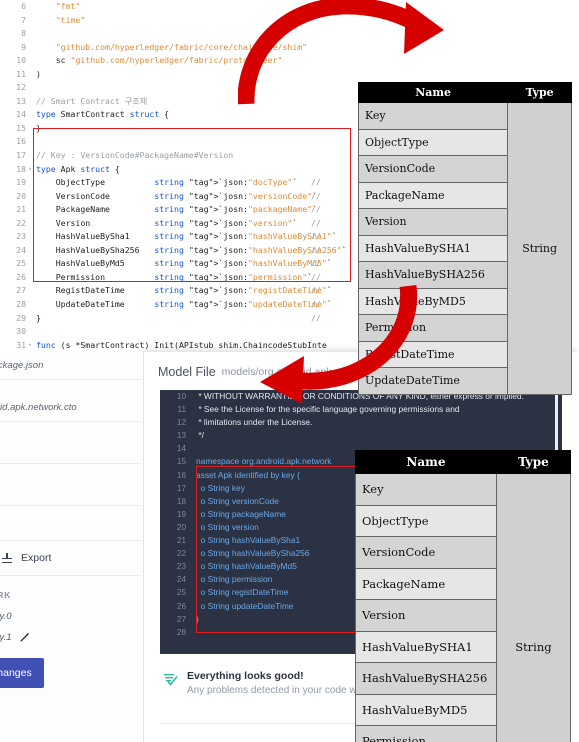 The height and width of the screenshot is (742, 579). What do you see at coordinates (22, 673) in the screenshot?
I see `deploy-changes-button: eploy changes` at bounding box center [22, 673].